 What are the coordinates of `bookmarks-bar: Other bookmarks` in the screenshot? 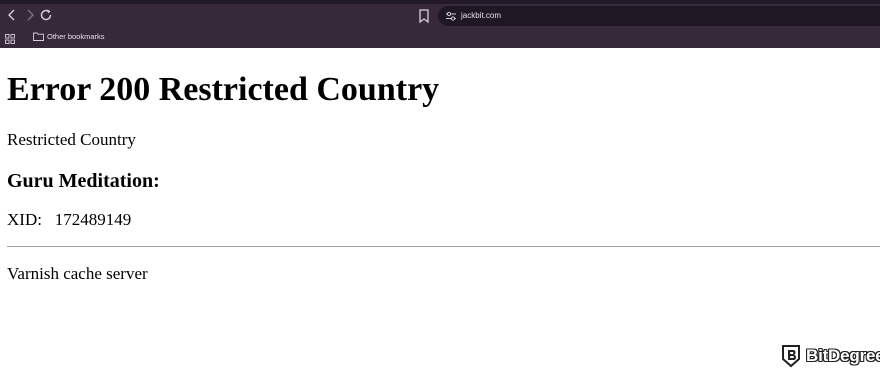 It's located at (440, 38).